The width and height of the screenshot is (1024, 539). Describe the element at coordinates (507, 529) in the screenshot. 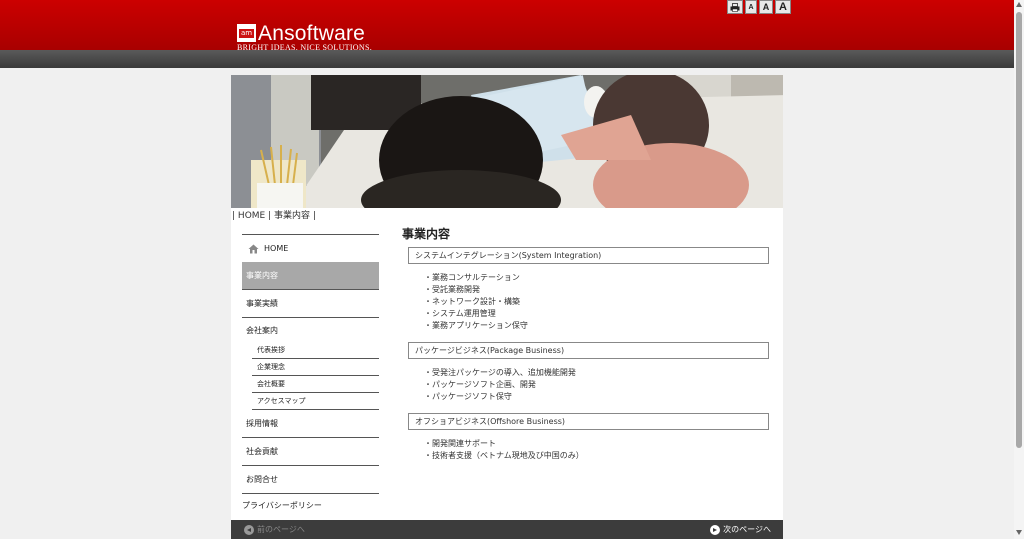

I see `page-footer-nav: 前のページへ 次のページへ` at that location.